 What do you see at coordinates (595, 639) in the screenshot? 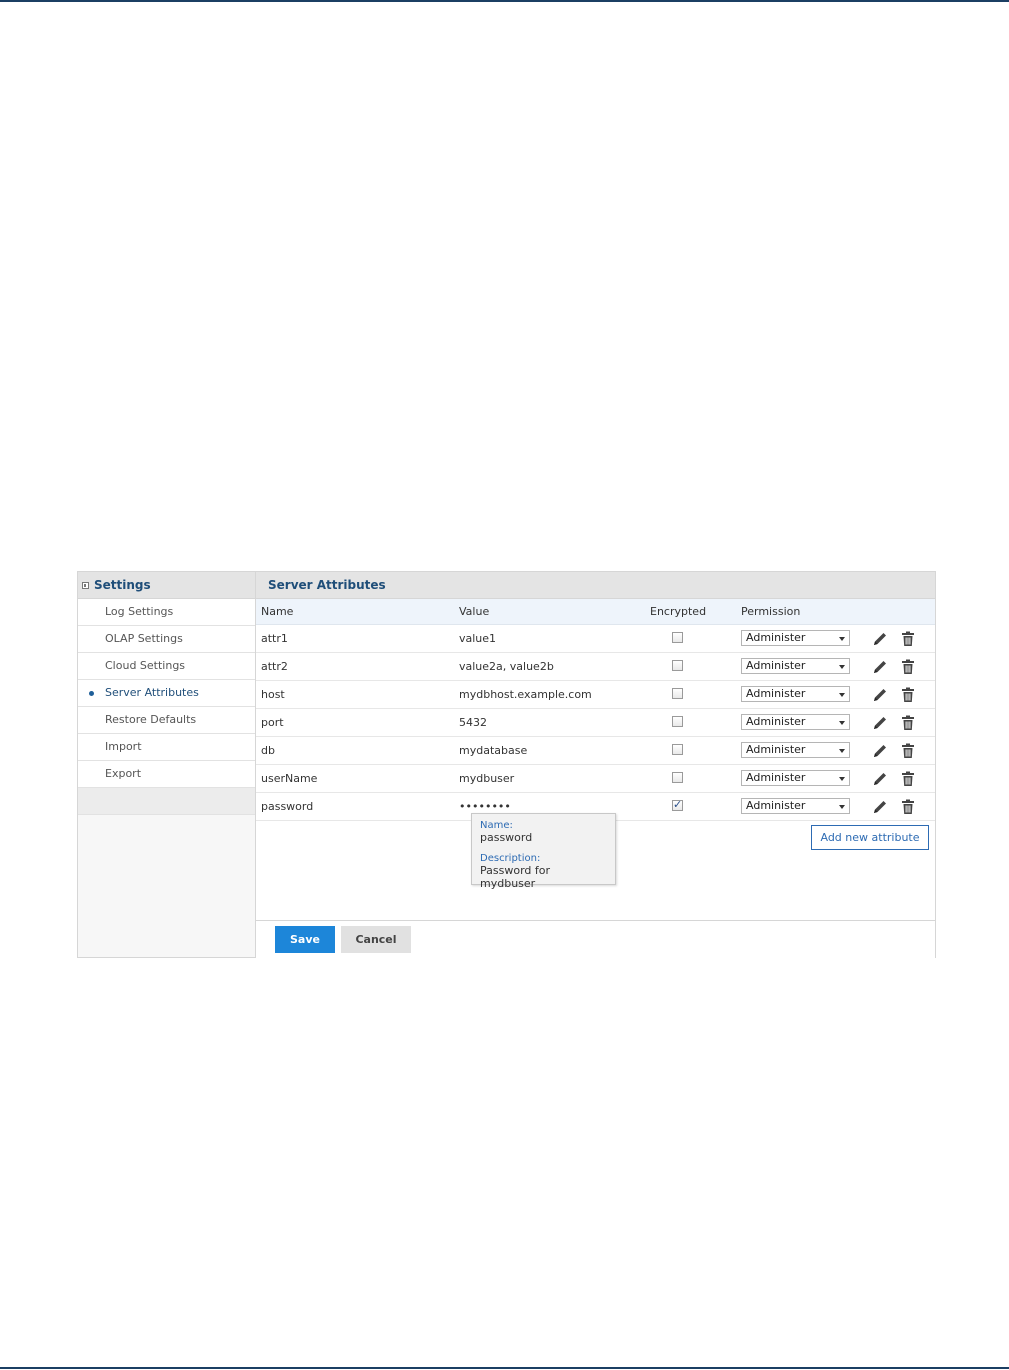
I see `table-row: attr1 value1 Administer` at bounding box center [595, 639].